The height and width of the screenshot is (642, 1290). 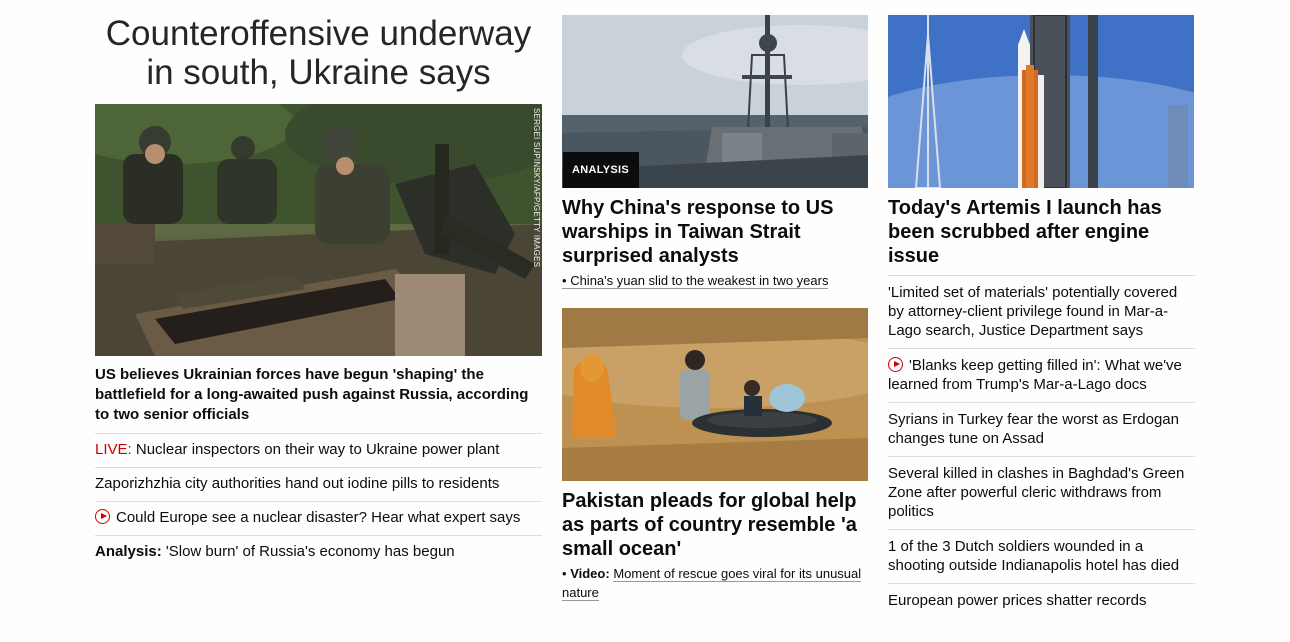 What do you see at coordinates (715, 101) in the screenshot?
I see `warship-photo: ANALYSIS` at bounding box center [715, 101].